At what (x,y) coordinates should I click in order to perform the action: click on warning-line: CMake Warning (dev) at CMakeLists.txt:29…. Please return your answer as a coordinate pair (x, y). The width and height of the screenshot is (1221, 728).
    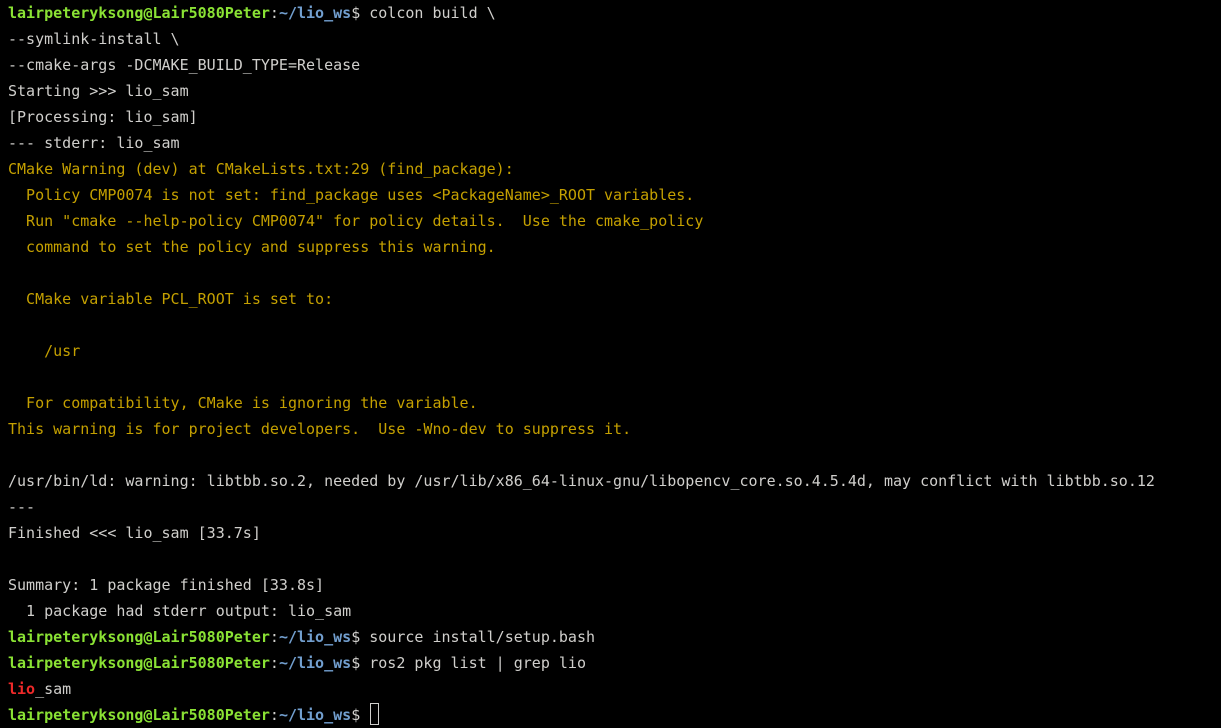
    Looking at the image, I should click on (261, 169).